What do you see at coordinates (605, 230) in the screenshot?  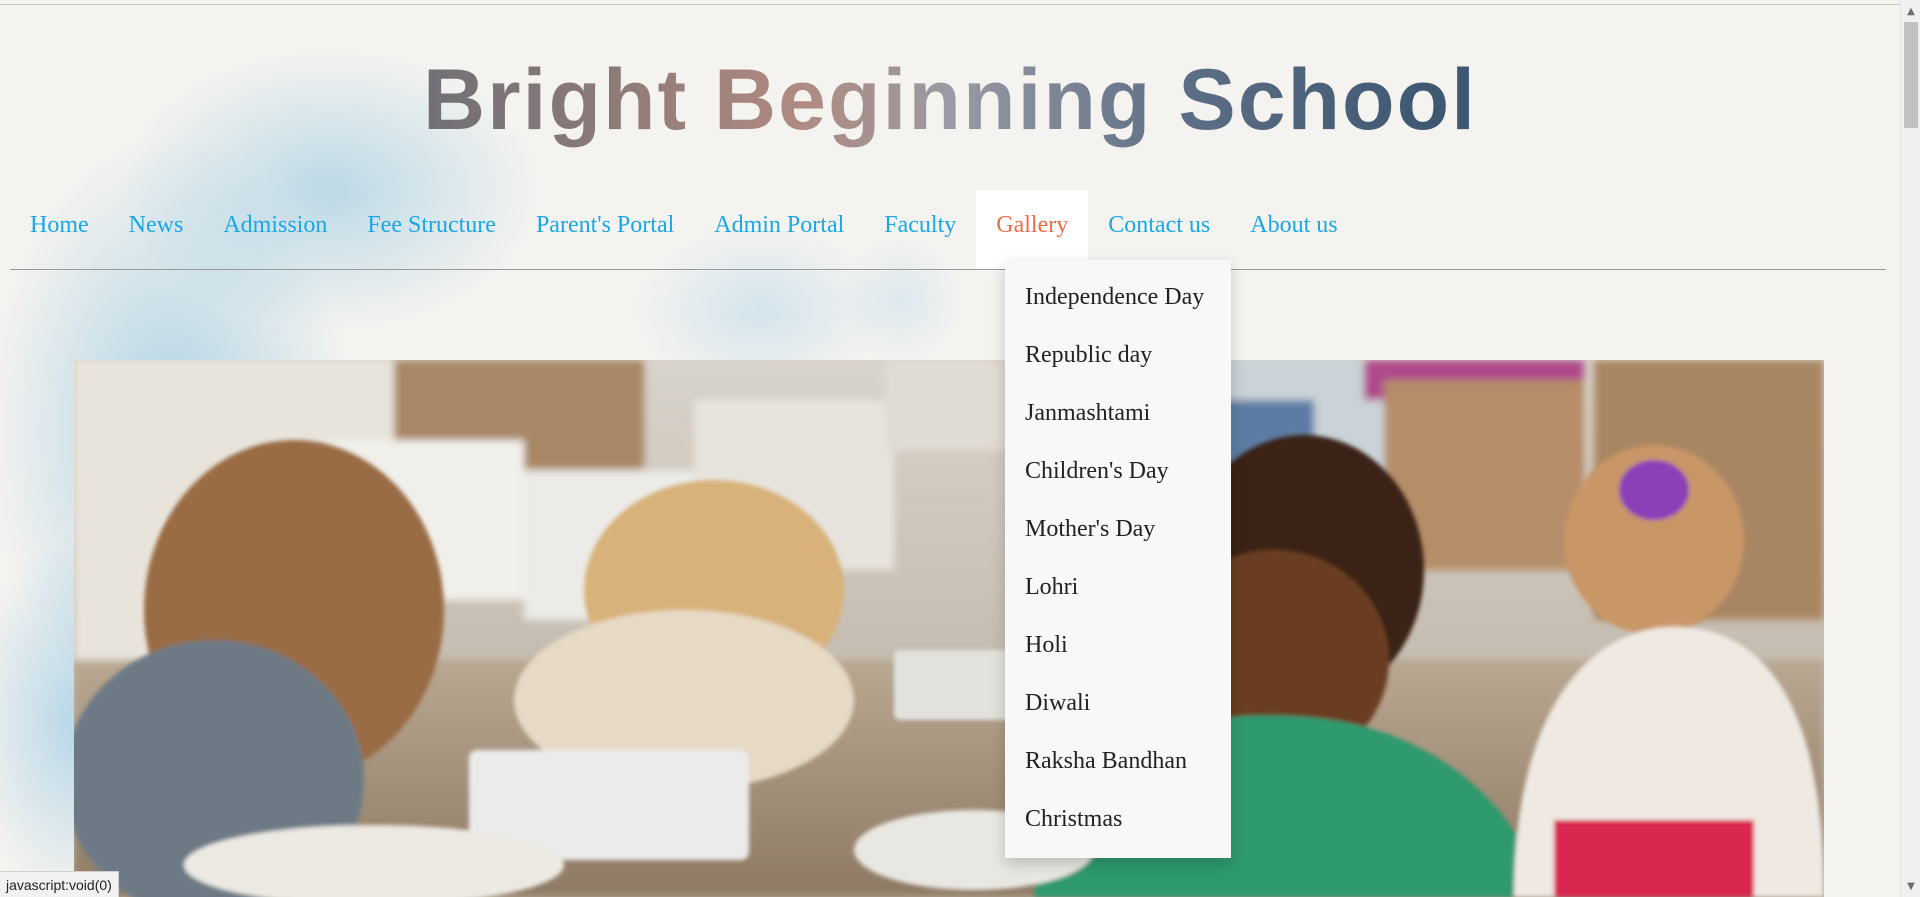 I see `nav-parents-portal: Parent's Portal` at bounding box center [605, 230].